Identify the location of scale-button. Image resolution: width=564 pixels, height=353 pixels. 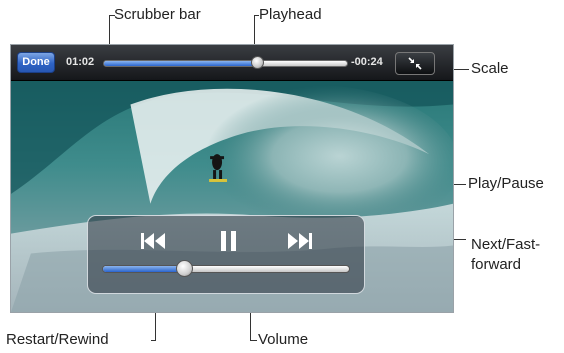
(415, 63).